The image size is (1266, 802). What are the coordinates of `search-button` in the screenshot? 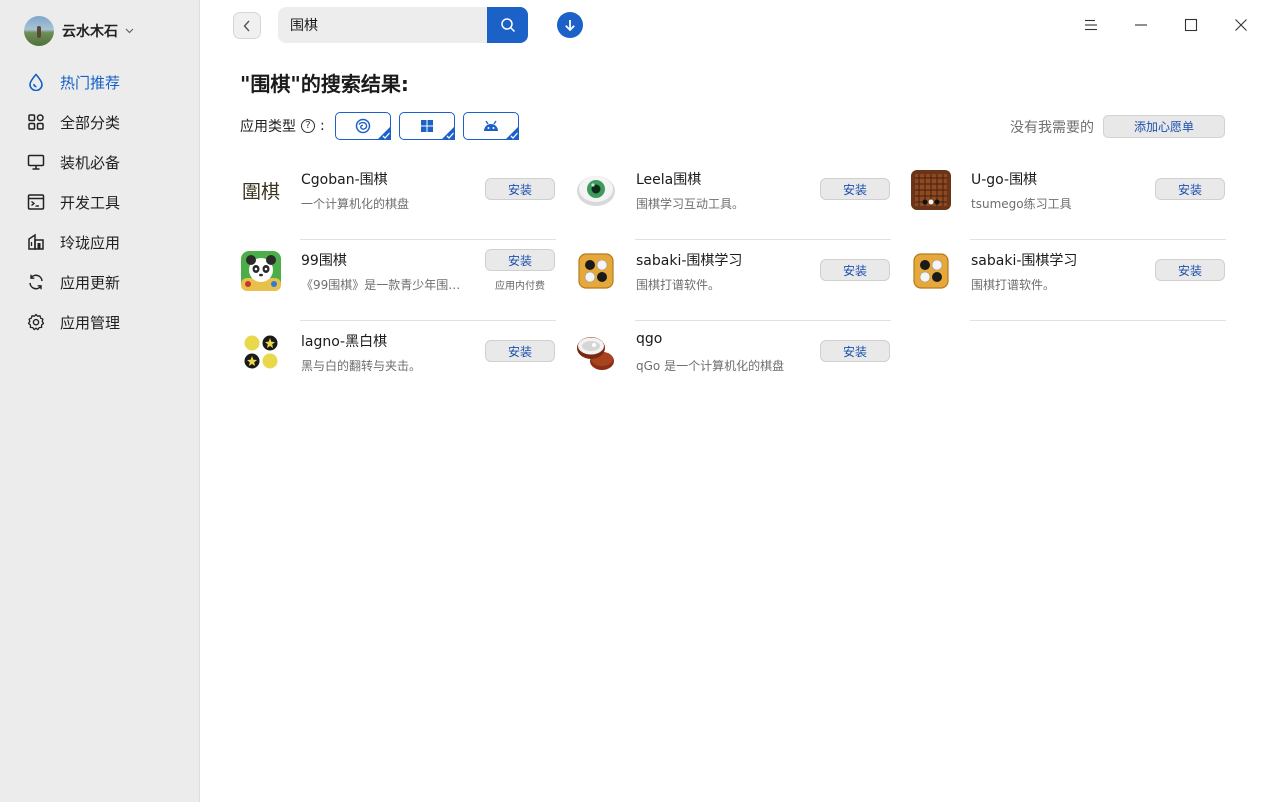 It's located at (507, 25).